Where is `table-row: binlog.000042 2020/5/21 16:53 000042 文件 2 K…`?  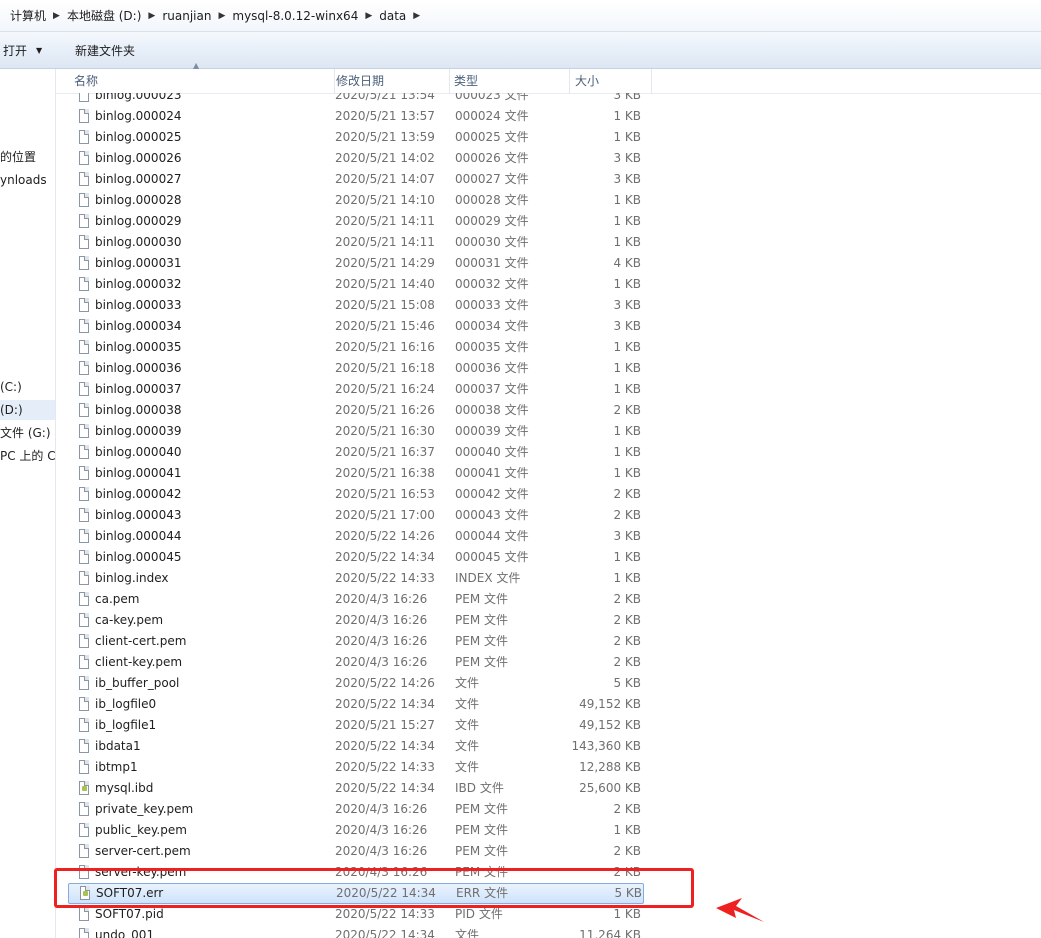
table-row: binlog.000042 2020/5/21 16:53 000042 文件 2 K… is located at coordinates (356, 494).